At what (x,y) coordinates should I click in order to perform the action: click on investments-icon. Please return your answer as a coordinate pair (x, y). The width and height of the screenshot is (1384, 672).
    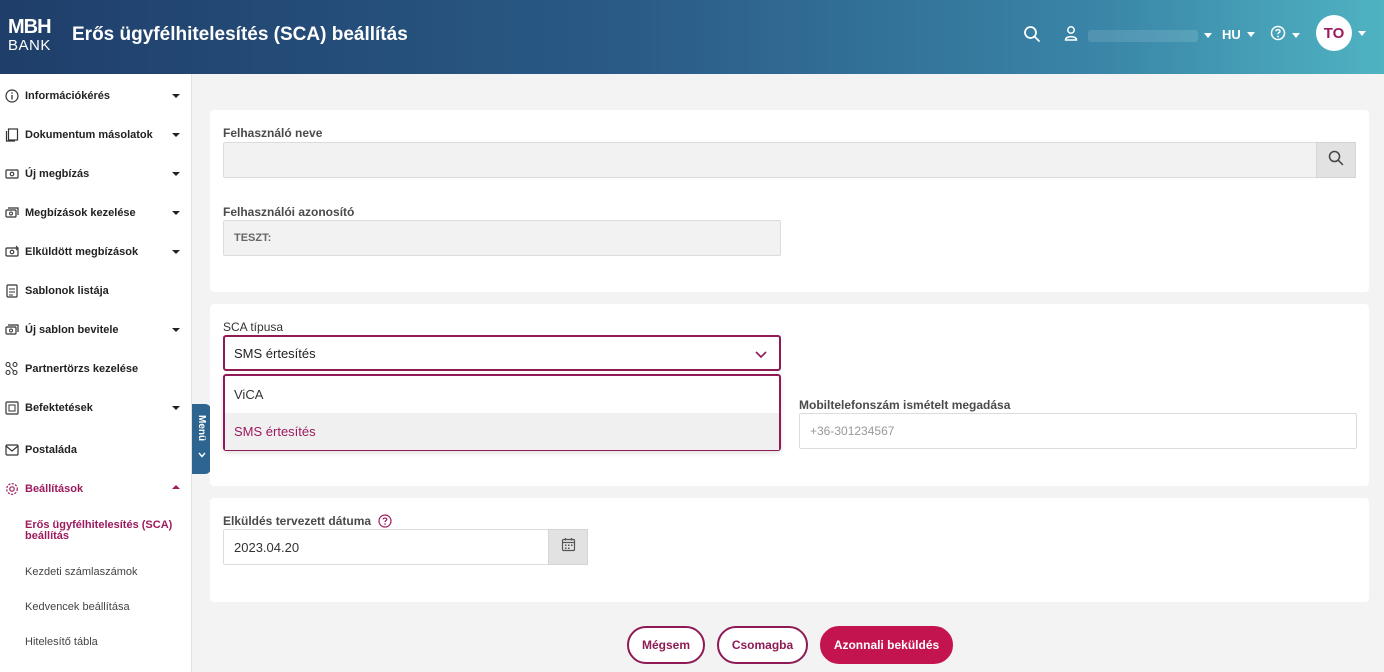
    Looking at the image, I should click on (11, 407).